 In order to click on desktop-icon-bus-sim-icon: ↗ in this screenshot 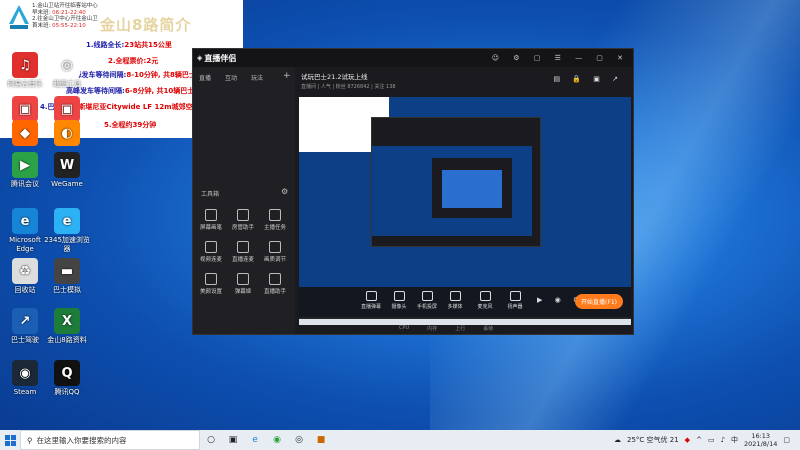, I will do `click(25, 321)`.